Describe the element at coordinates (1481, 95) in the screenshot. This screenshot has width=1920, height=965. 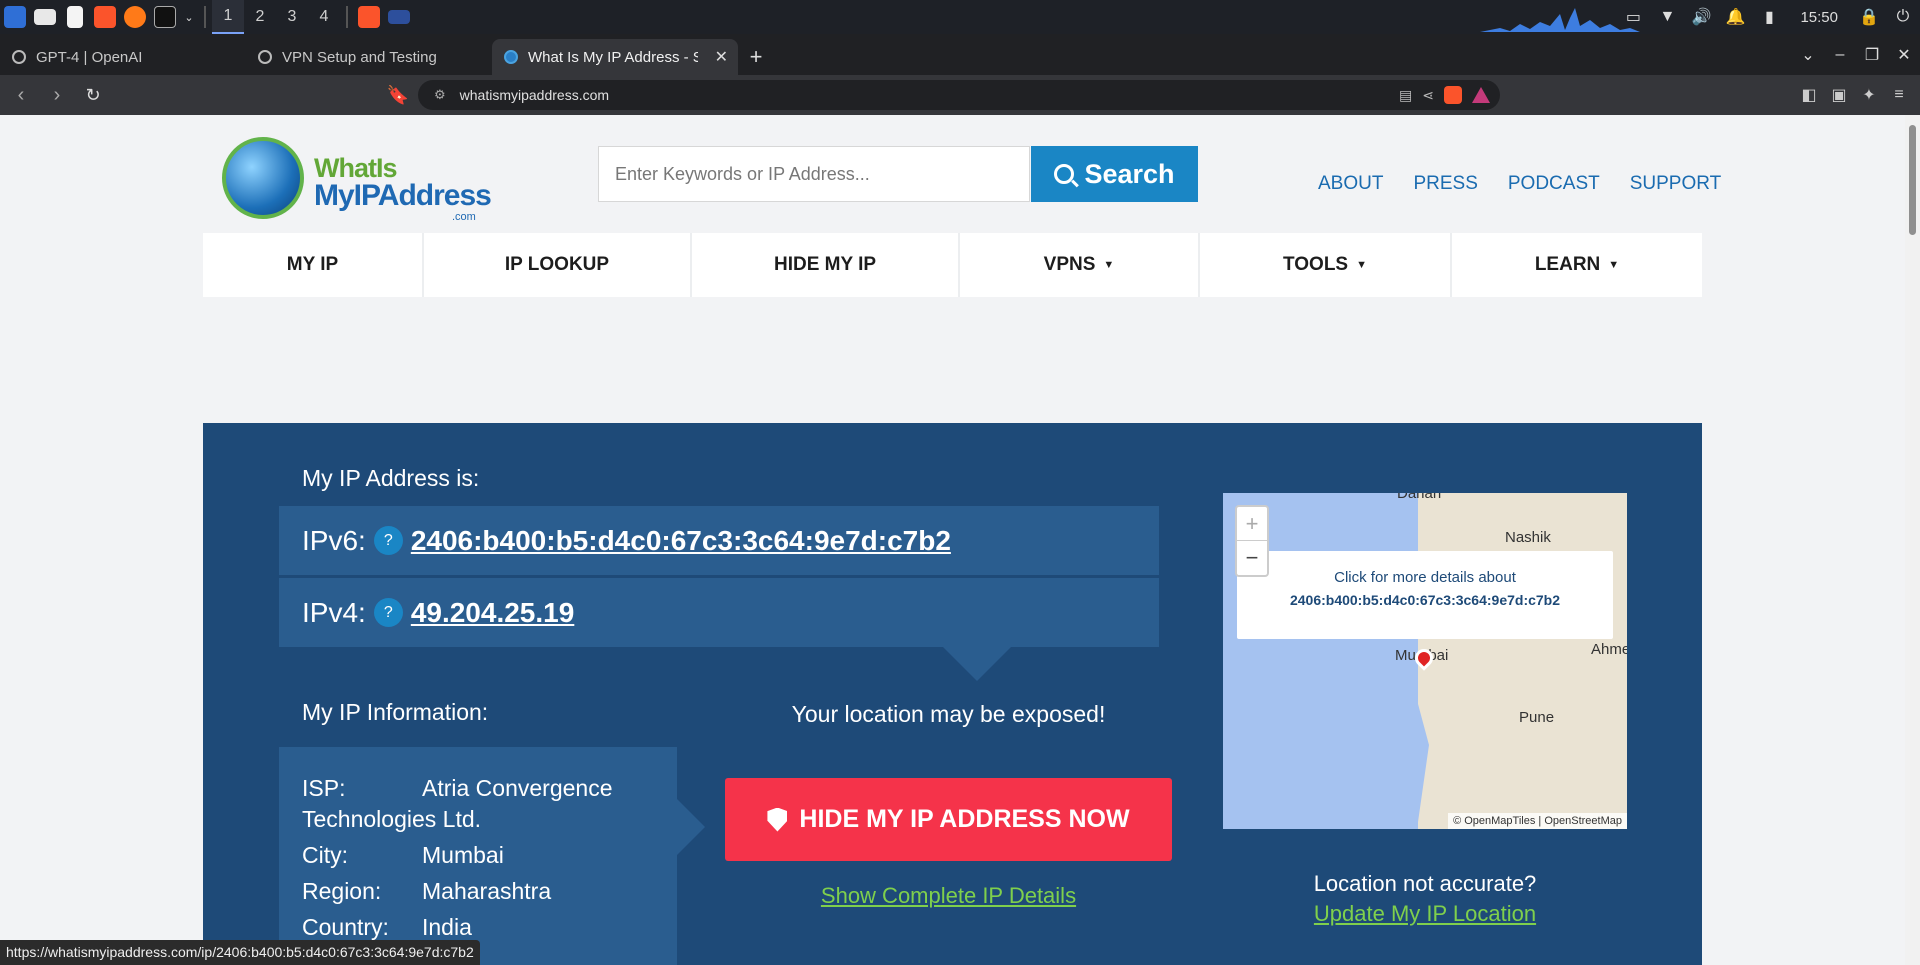
I see `brave-rewards-icon` at that location.